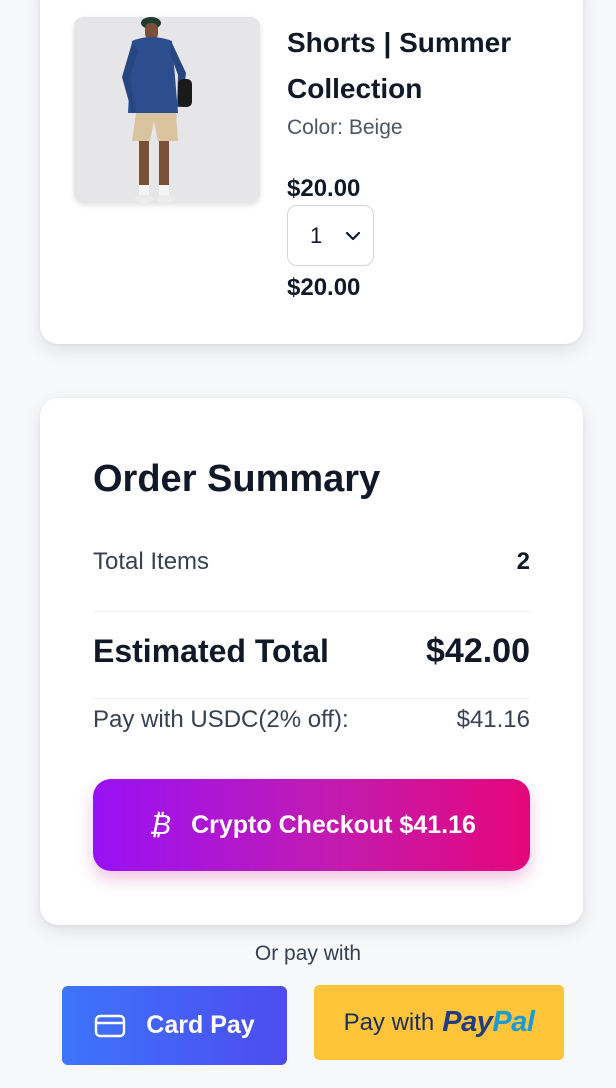 Image resolution: width=616 pixels, height=1088 pixels. I want to click on paypal-prefix: Pay with, so click(389, 1022).